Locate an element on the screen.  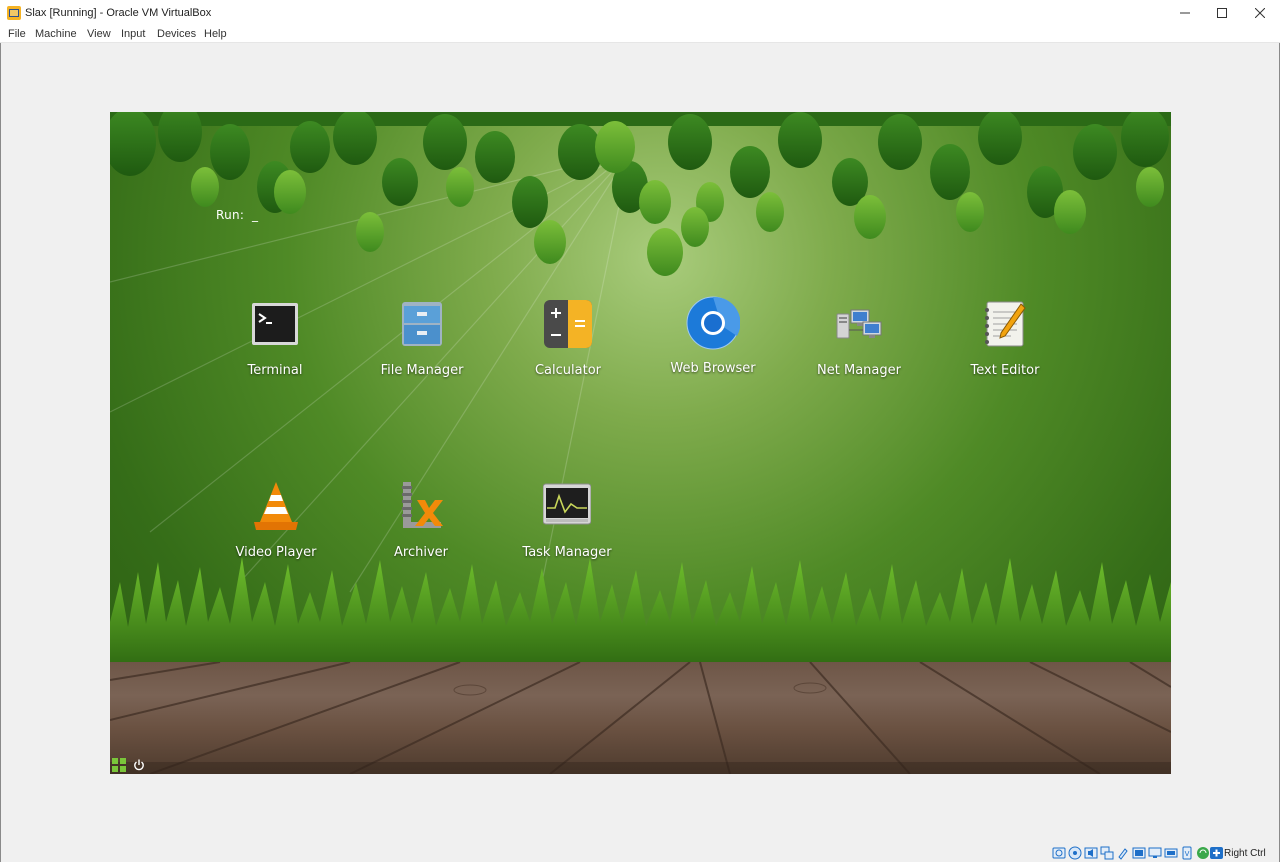
window-border-left is located at coordinates (0, 452).